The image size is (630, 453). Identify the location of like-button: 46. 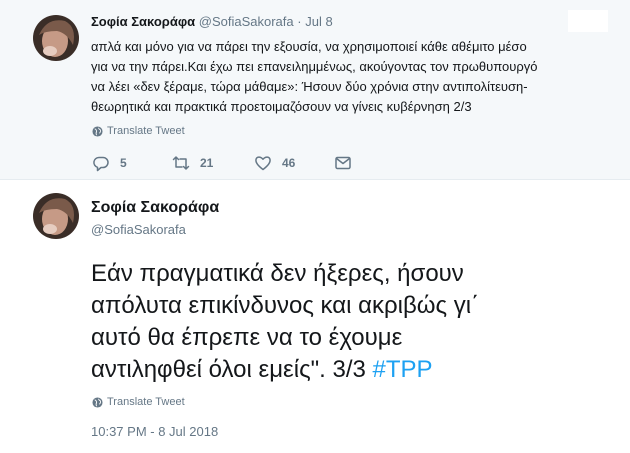
(274, 163).